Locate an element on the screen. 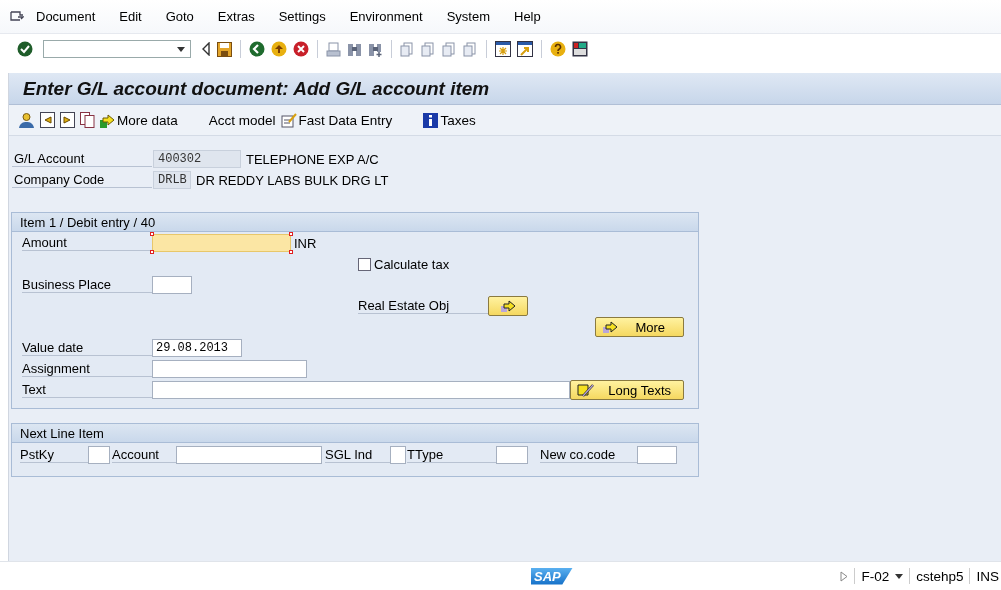 Image resolution: width=1001 pixels, height=590 pixels. currency-label: INR is located at coordinates (305, 243).